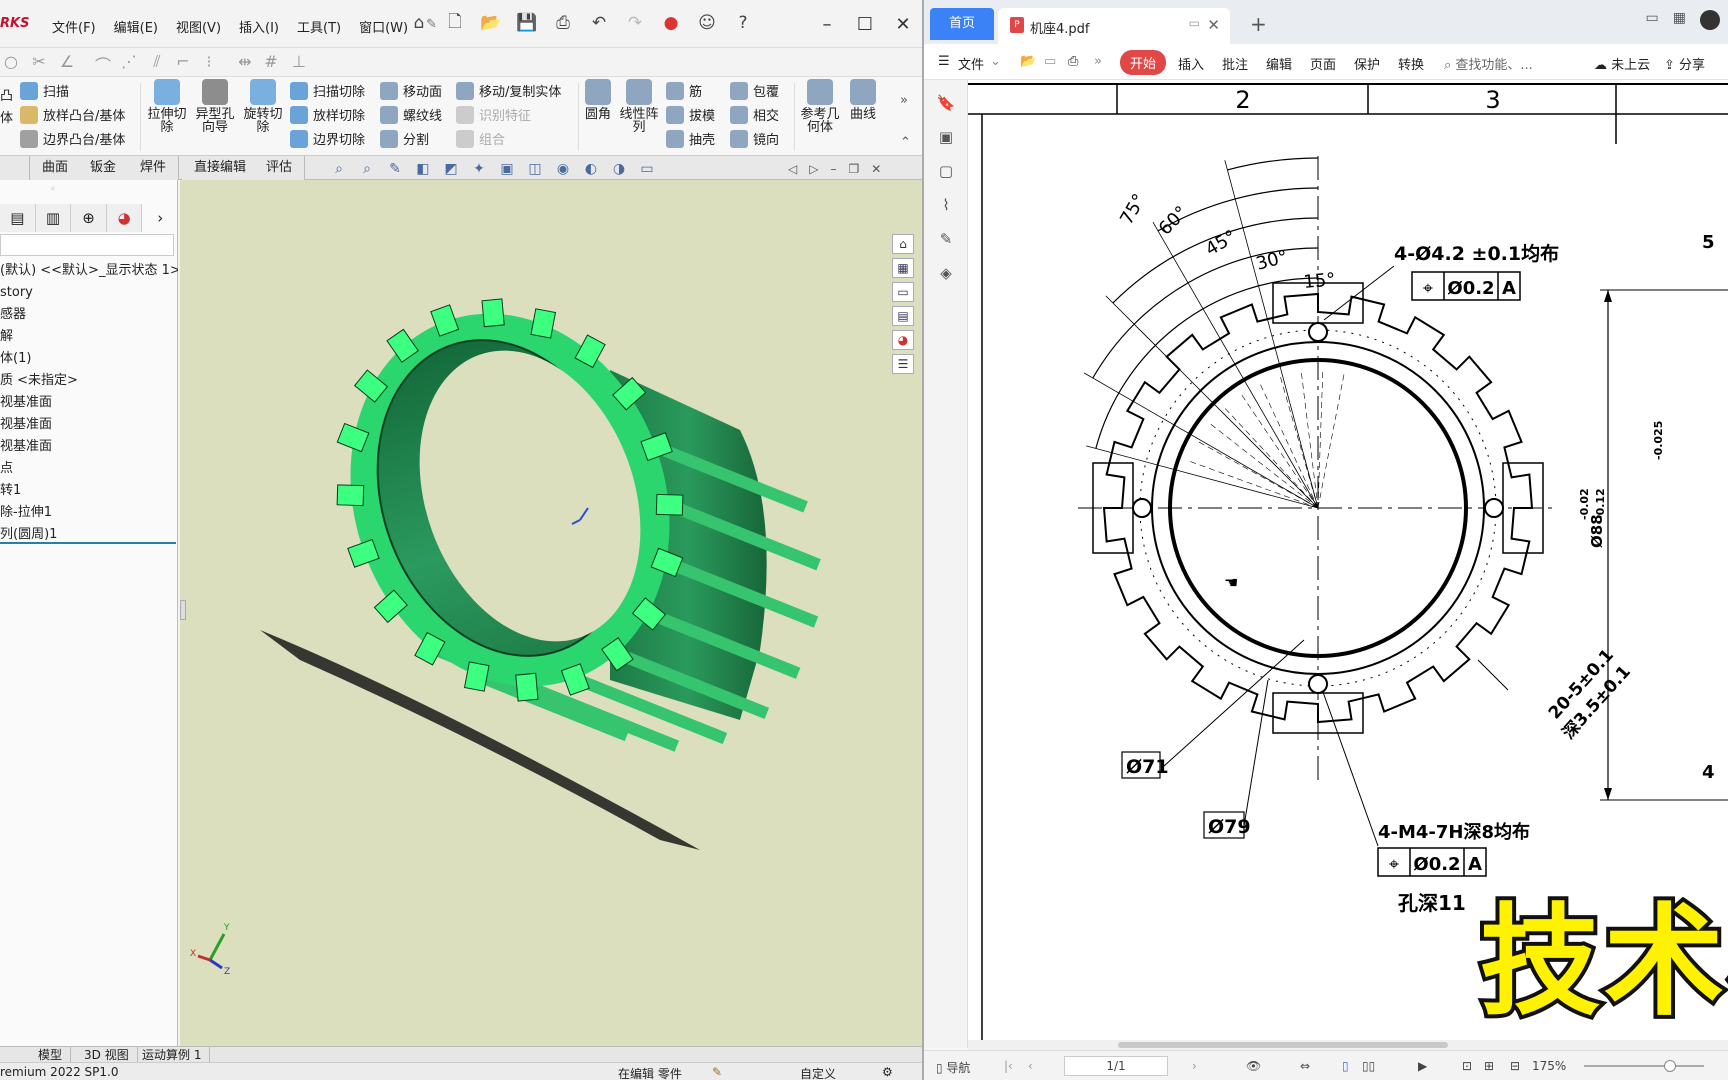 This screenshot has height=1080, width=1728. I want to click on menu-view: 视图(V), so click(198, 26).